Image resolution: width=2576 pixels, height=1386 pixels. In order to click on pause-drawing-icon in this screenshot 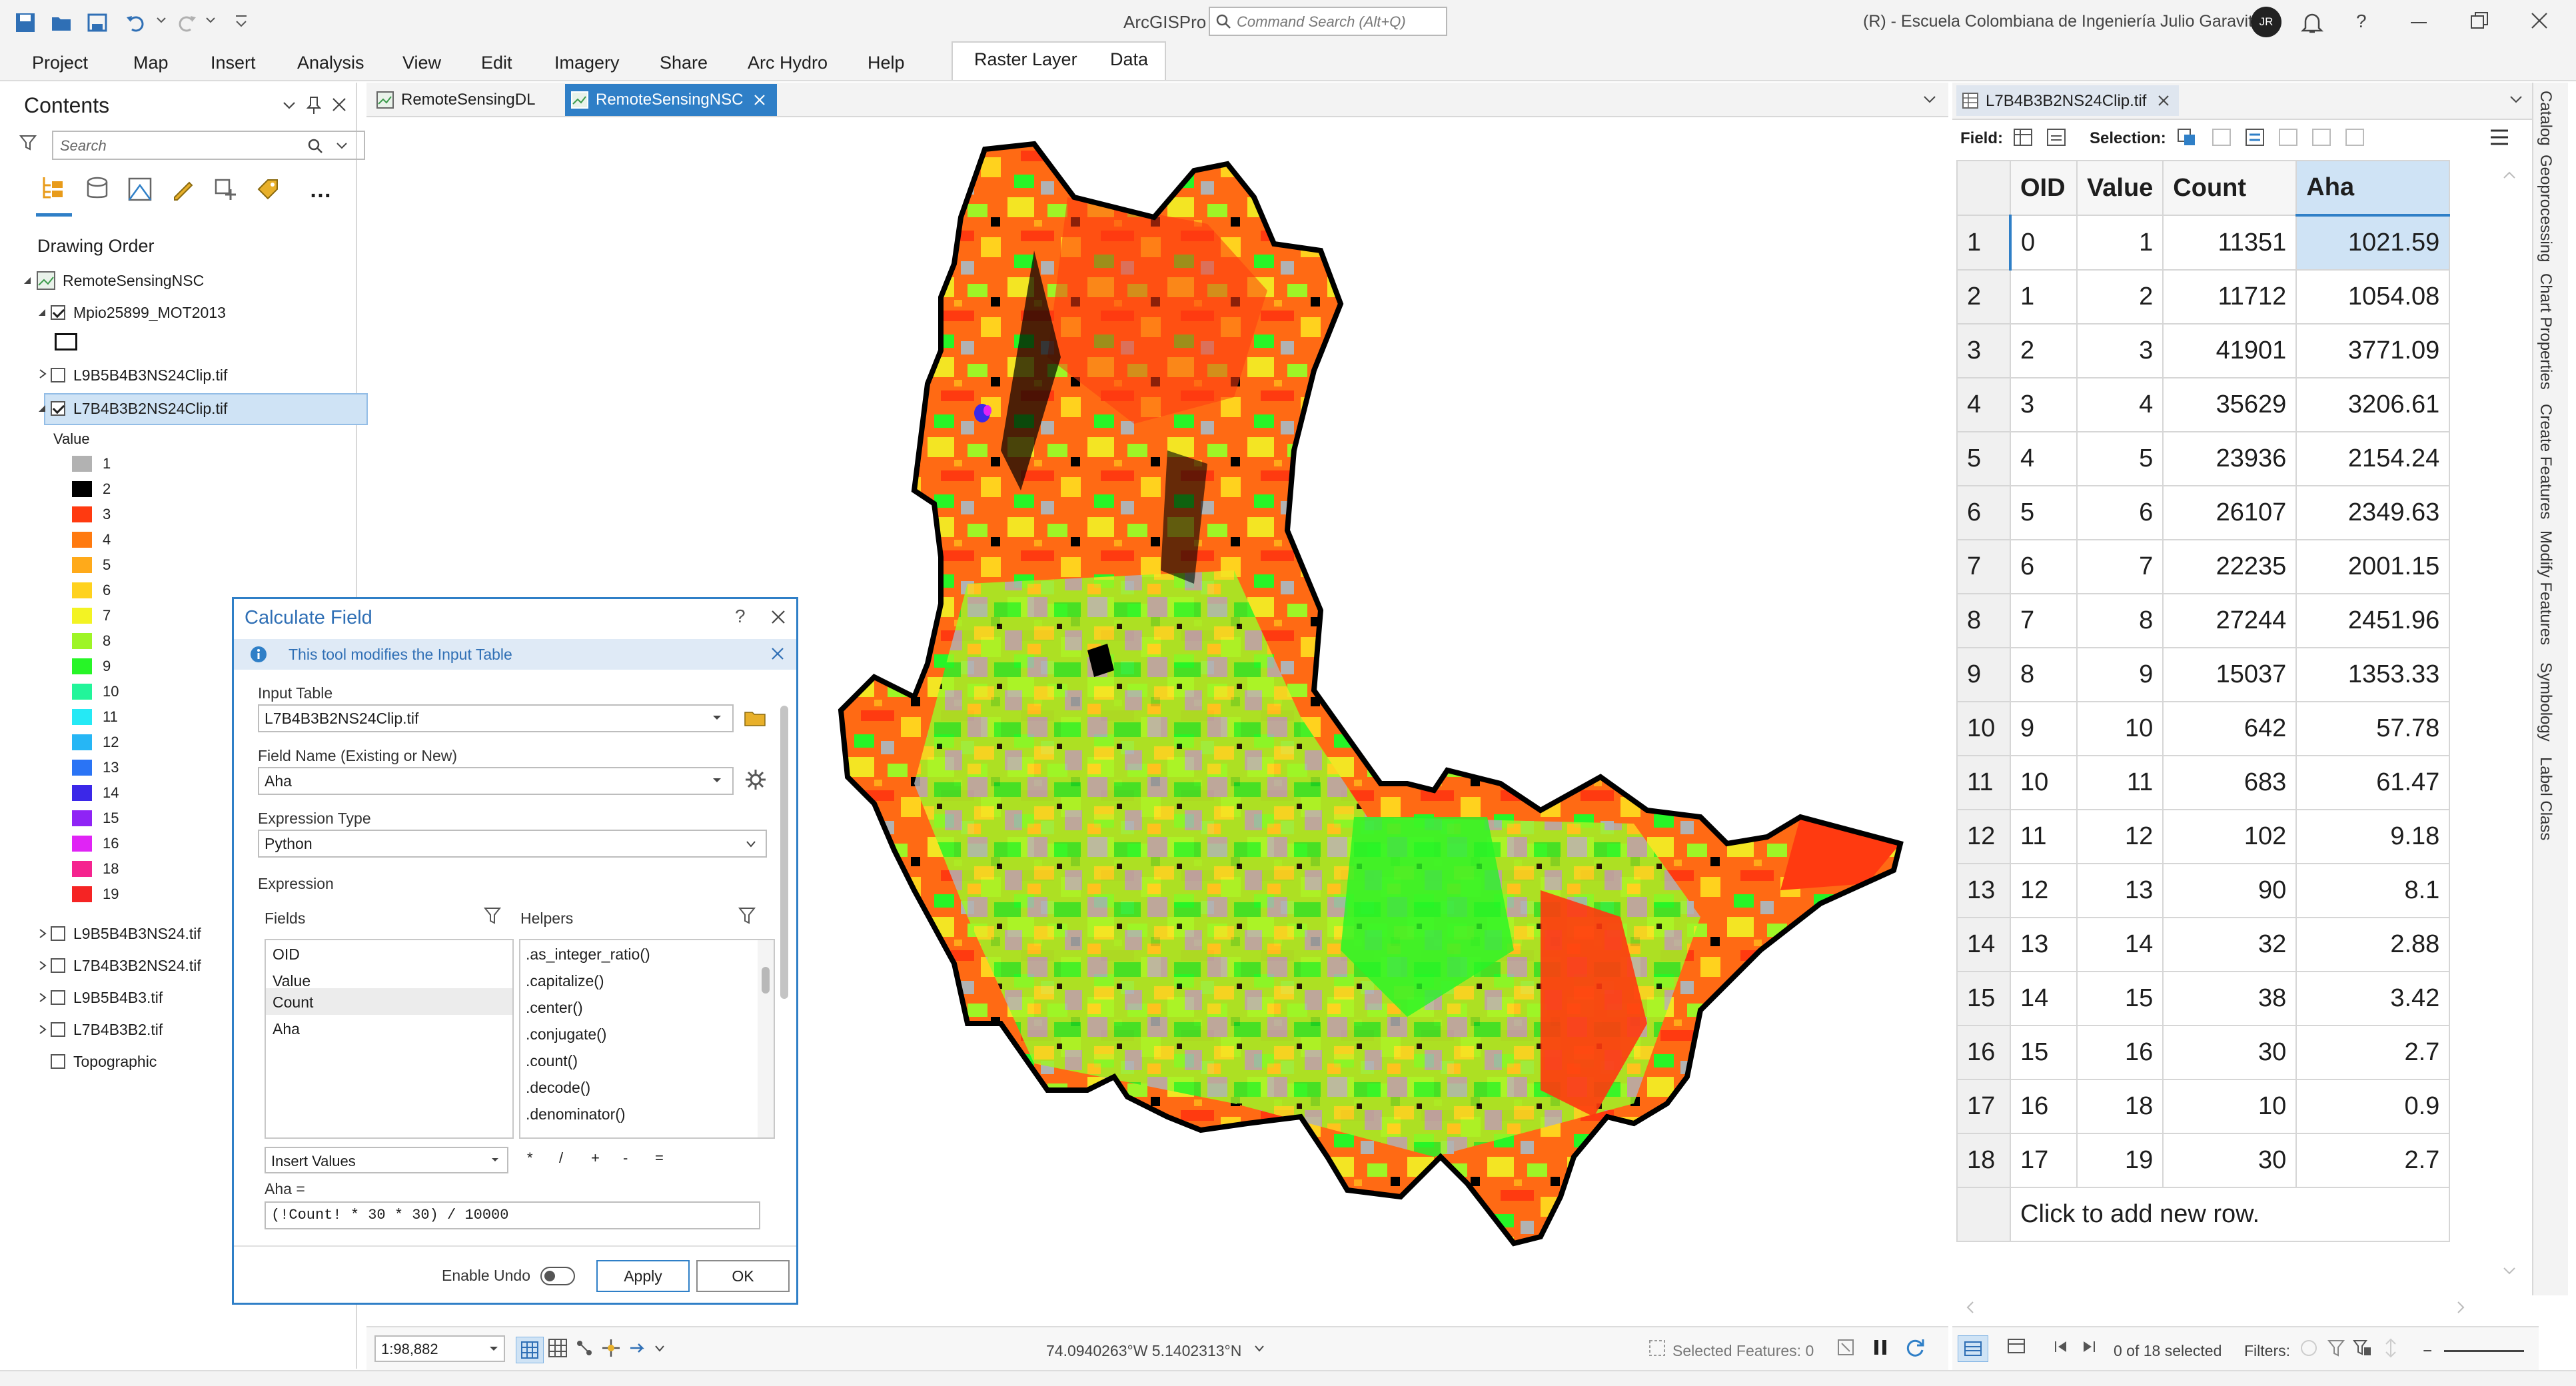, I will do `click(1881, 1347)`.